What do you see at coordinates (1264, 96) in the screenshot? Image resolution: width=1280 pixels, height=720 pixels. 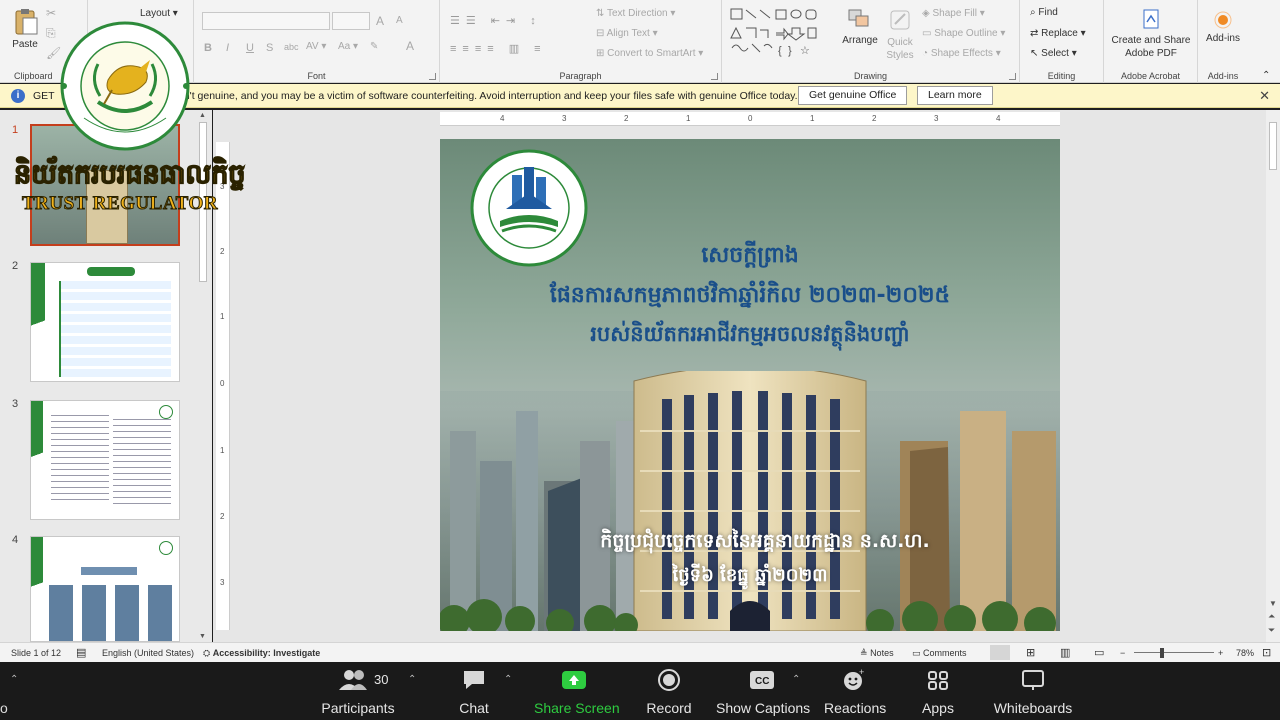 I see `close-icon: ✕` at bounding box center [1264, 96].